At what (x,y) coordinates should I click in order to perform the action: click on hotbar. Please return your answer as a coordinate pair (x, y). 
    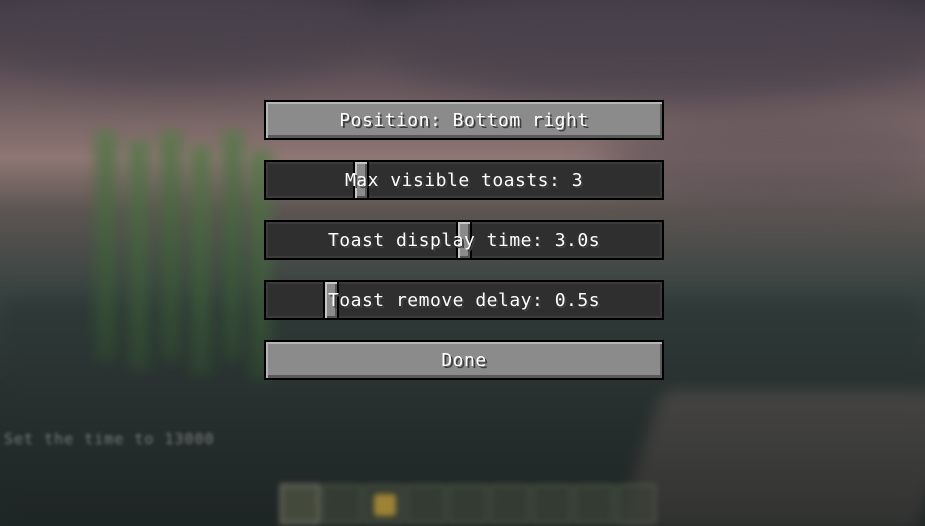
    Looking at the image, I should click on (468, 505).